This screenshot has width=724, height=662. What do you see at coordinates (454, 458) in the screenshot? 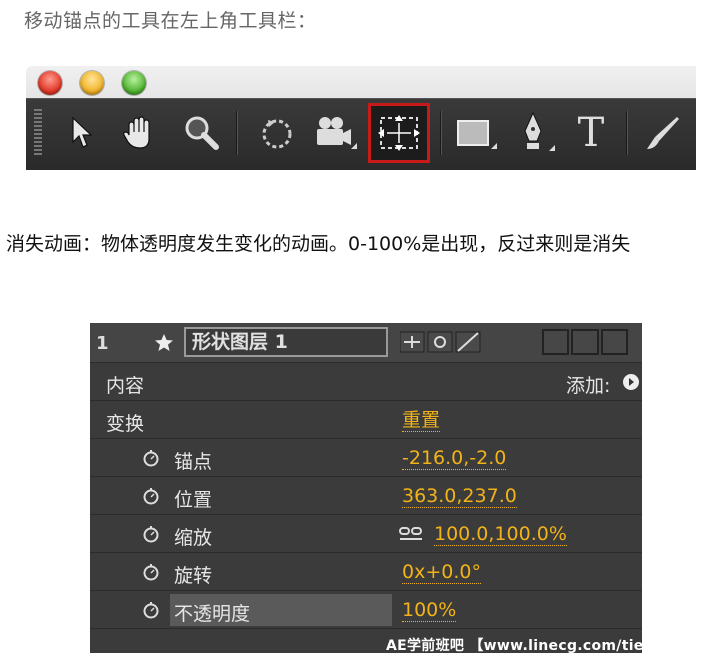
I see `anchor-point-value: -216.0,-2.0` at bounding box center [454, 458].